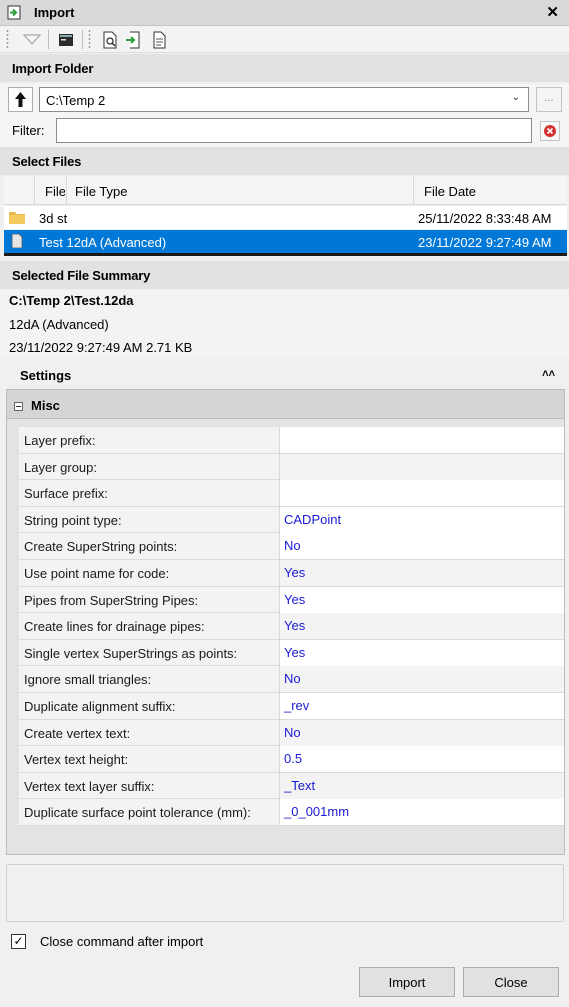 The height and width of the screenshot is (1007, 569). Describe the element at coordinates (285, 217) in the screenshot. I see `file-row-folder: 3d st 25/11/2022 8:33:48 AM` at that location.